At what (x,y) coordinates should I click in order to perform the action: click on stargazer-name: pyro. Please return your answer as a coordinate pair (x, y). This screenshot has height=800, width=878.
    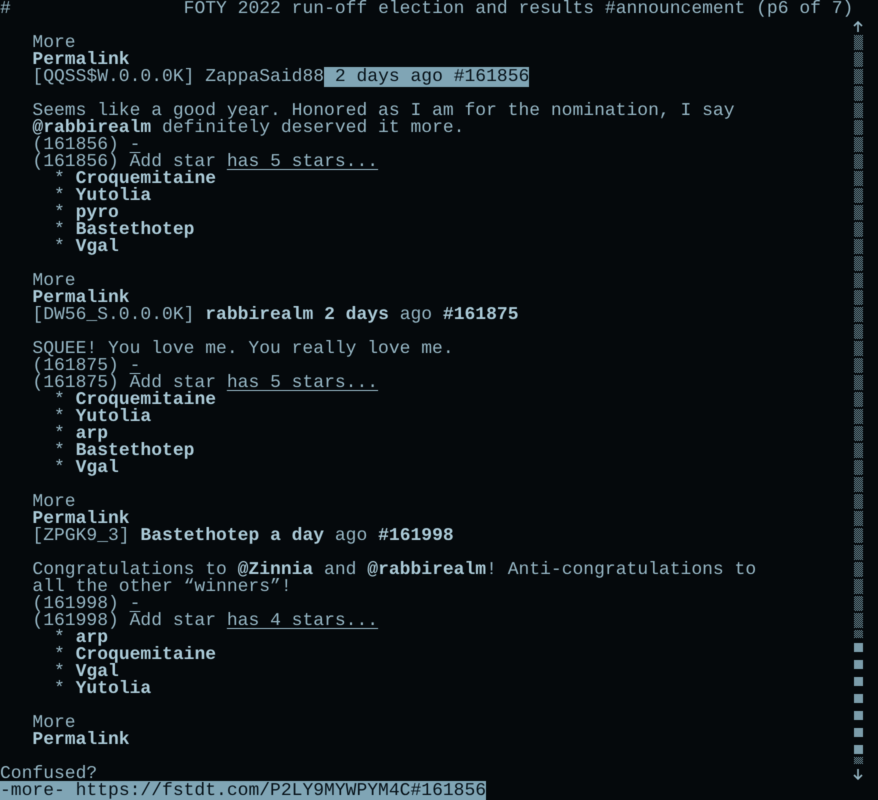
    Looking at the image, I should click on (97, 213).